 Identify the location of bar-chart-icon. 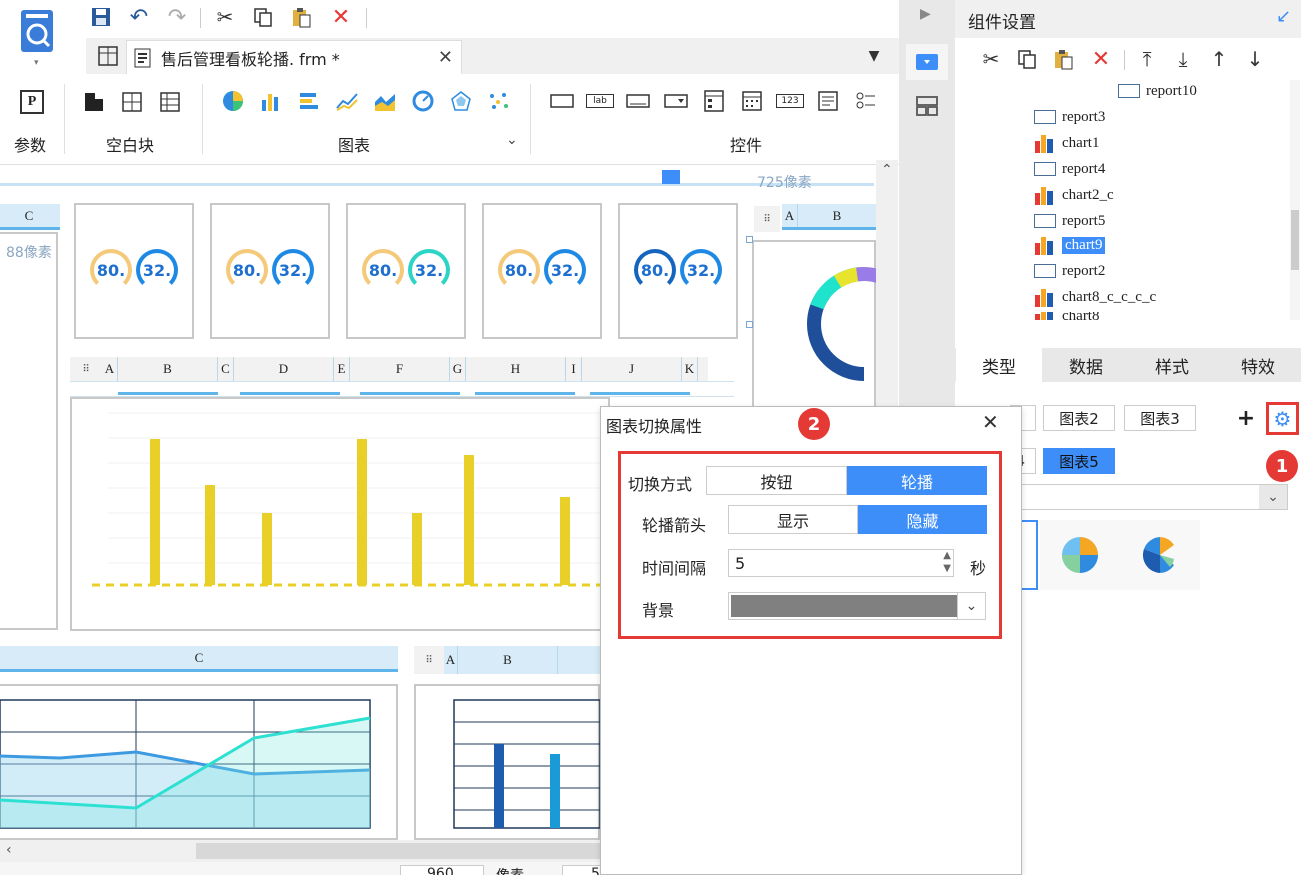
(271, 101).